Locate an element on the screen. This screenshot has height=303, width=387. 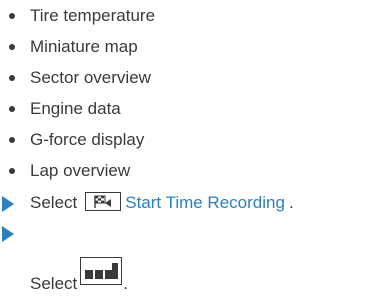
list-item: Tire temperature is located at coordinates (77, 15).